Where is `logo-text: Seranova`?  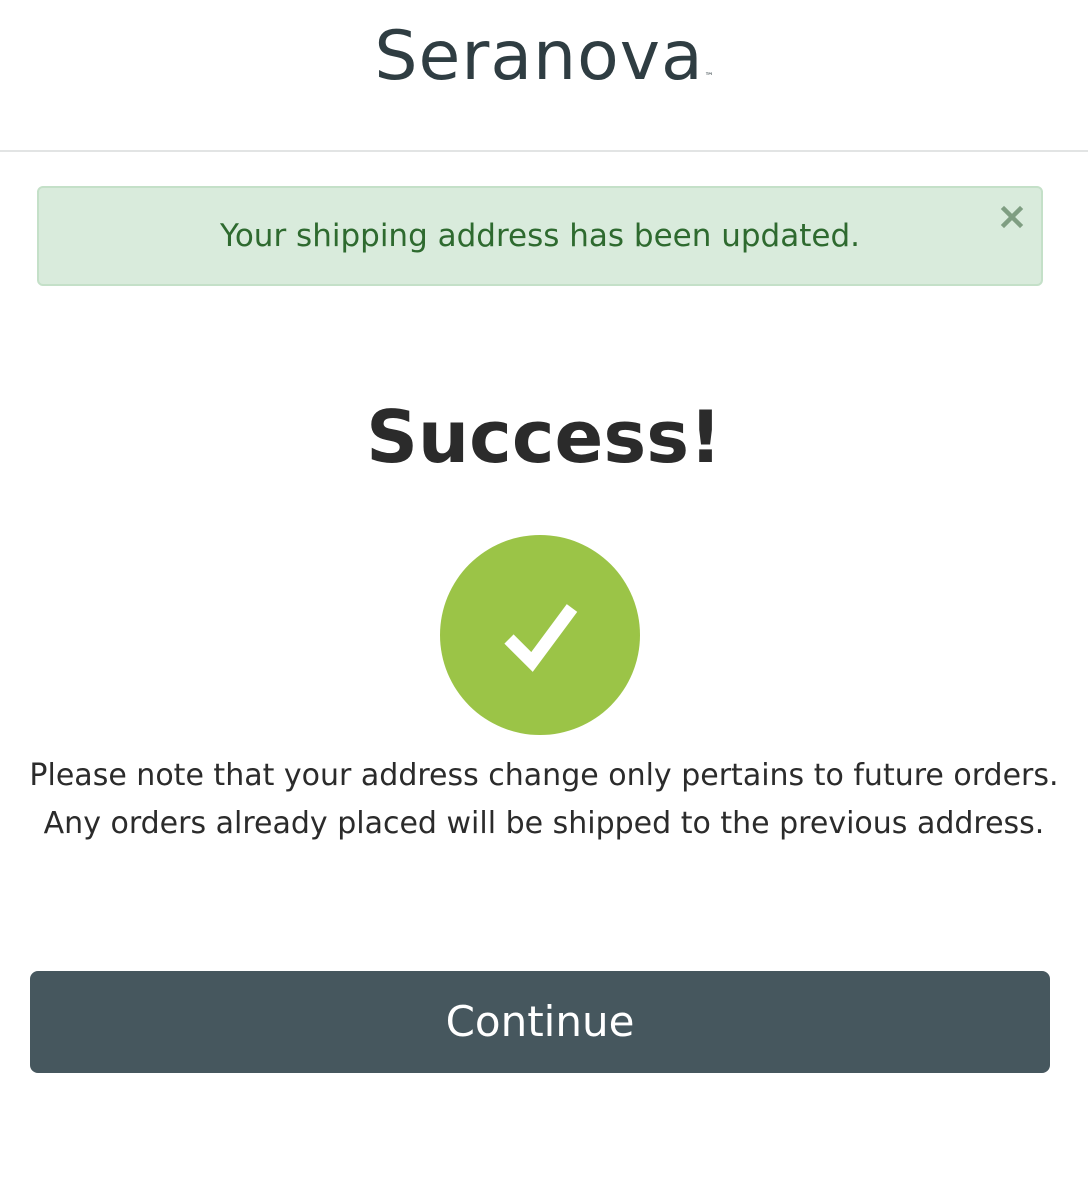 logo-text: Seranova is located at coordinates (539, 56).